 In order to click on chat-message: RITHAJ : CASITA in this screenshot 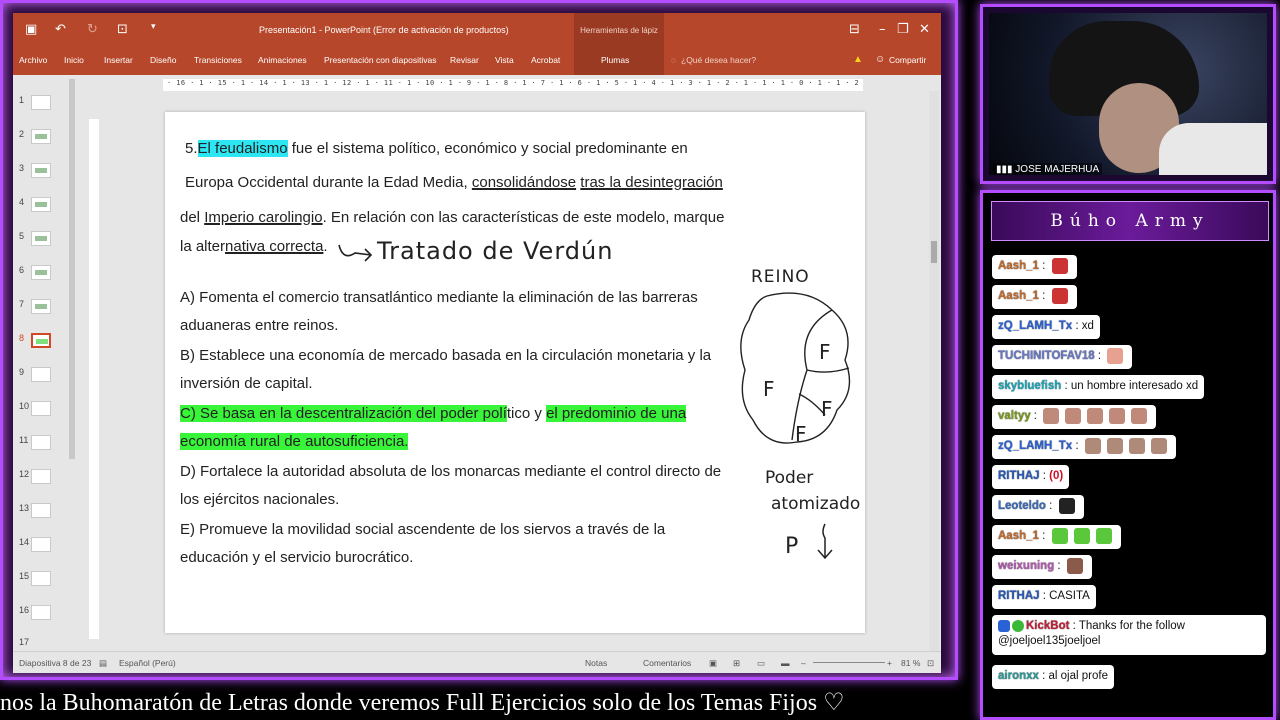, I will do `click(1044, 597)`.